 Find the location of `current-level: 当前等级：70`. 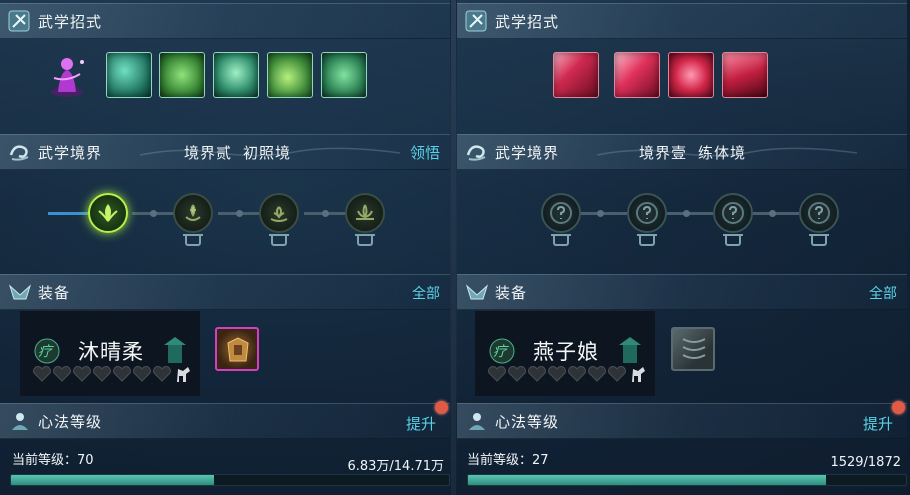

current-level: 当前等级：70 is located at coordinates (53, 460).